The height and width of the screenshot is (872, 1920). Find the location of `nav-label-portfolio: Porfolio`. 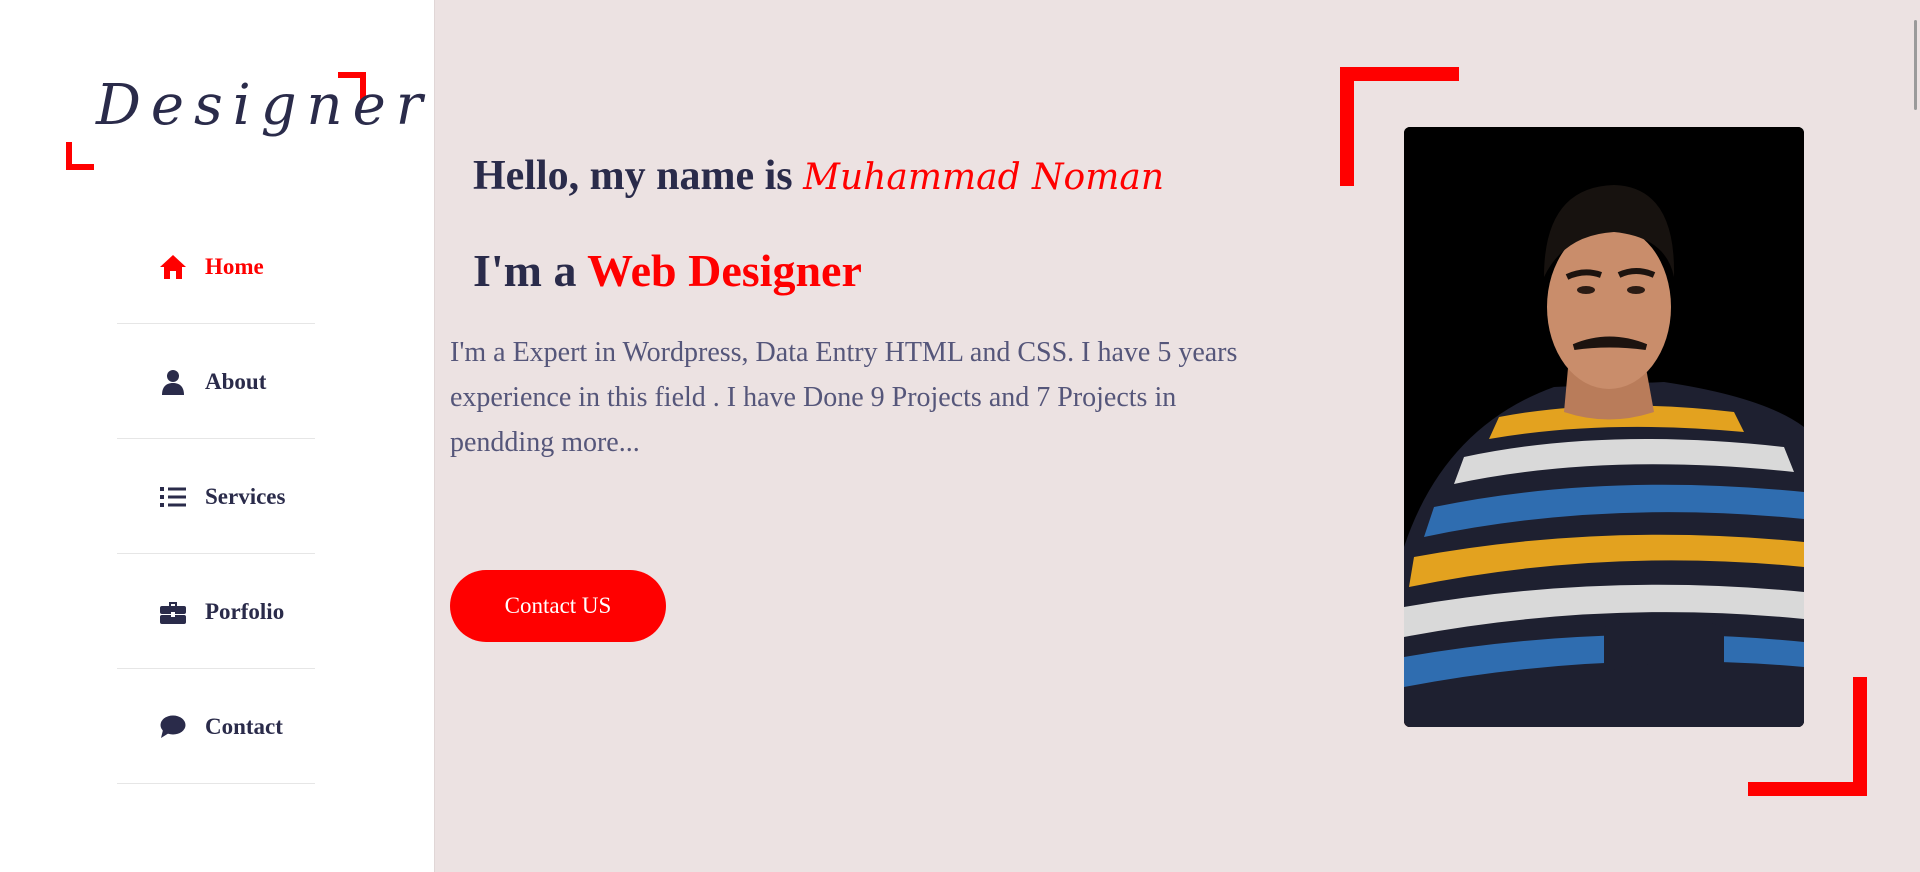

nav-label-portfolio: Porfolio is located at coordinates (245, 611).